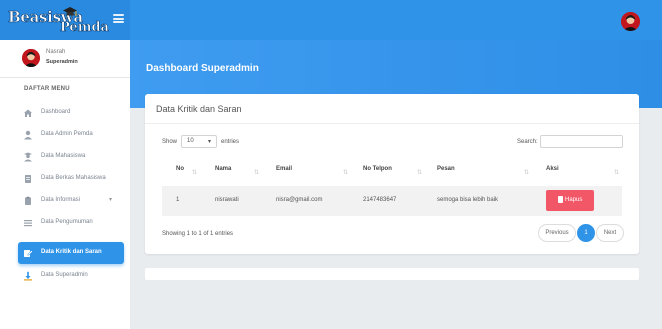  What do you see at coordinates (28, 223) in the screenshot?
I see `list-icon` at bounding box center [28, 223].